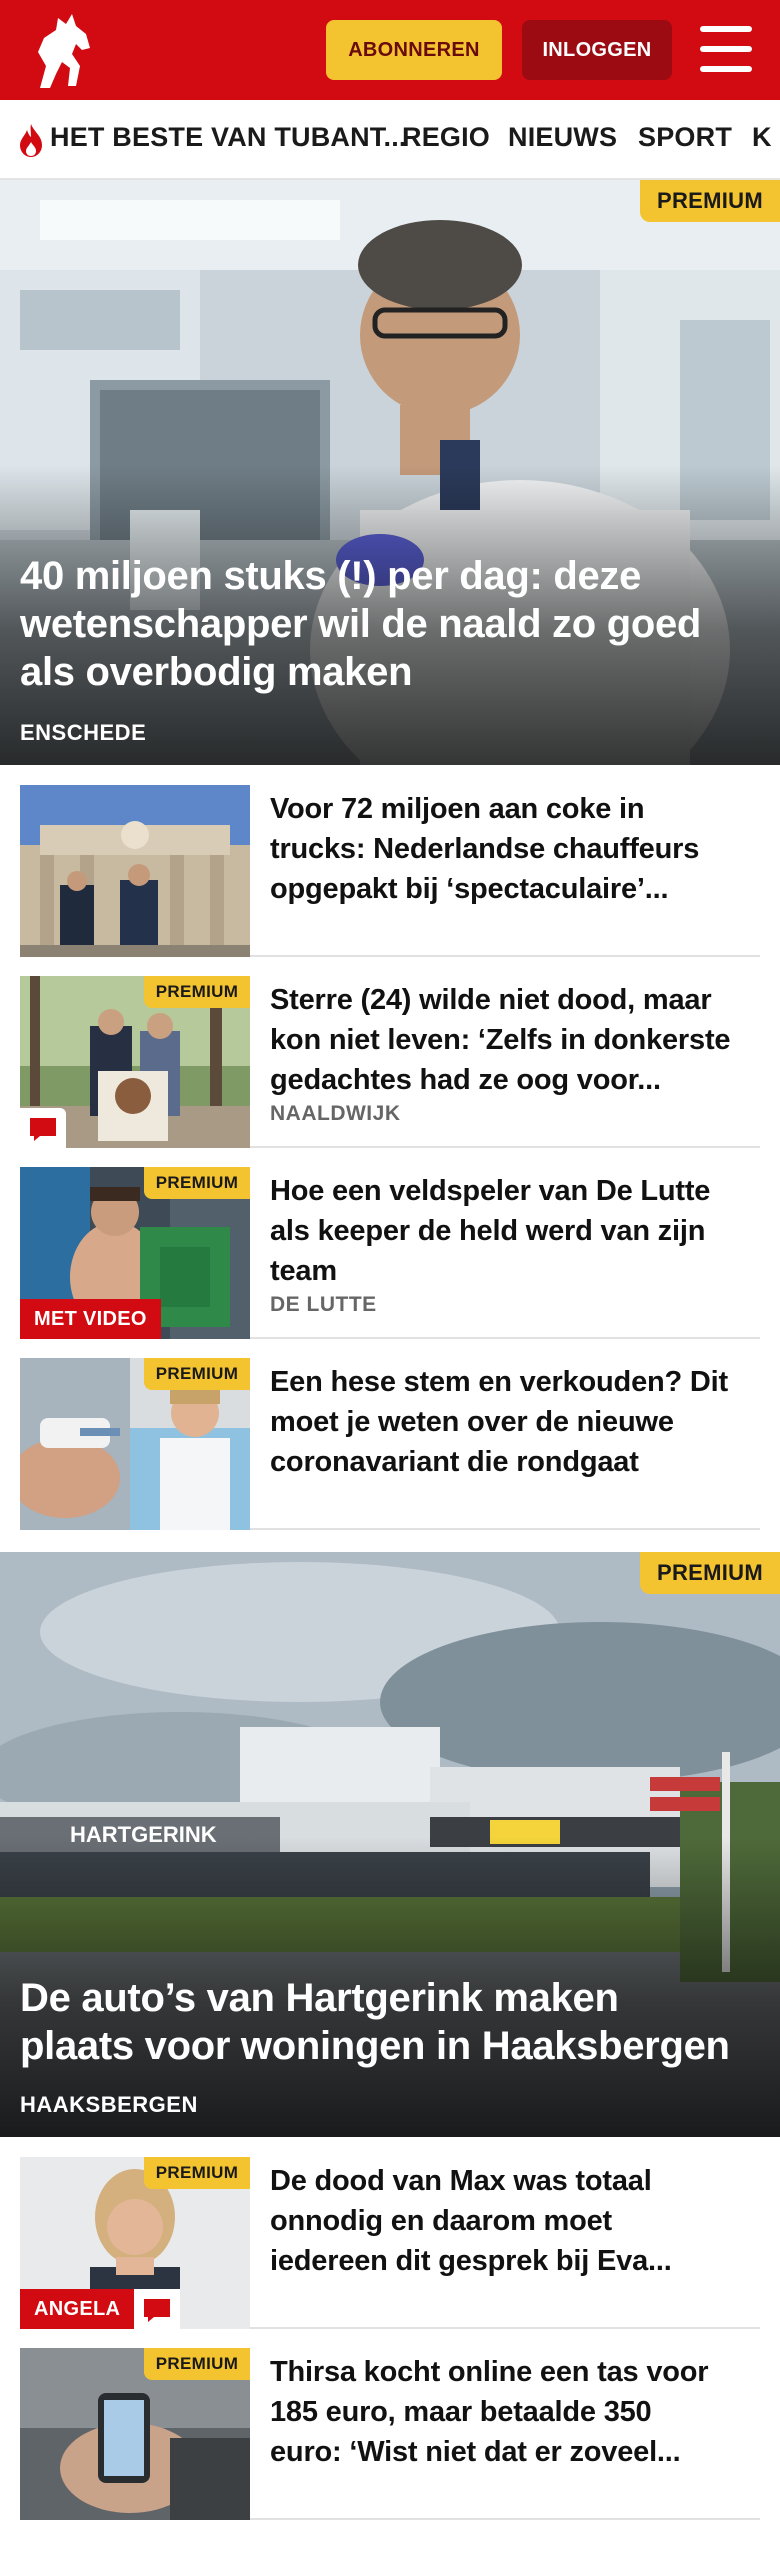  I want to click on hero-location: ENSCHEDE, so click(83, 732).